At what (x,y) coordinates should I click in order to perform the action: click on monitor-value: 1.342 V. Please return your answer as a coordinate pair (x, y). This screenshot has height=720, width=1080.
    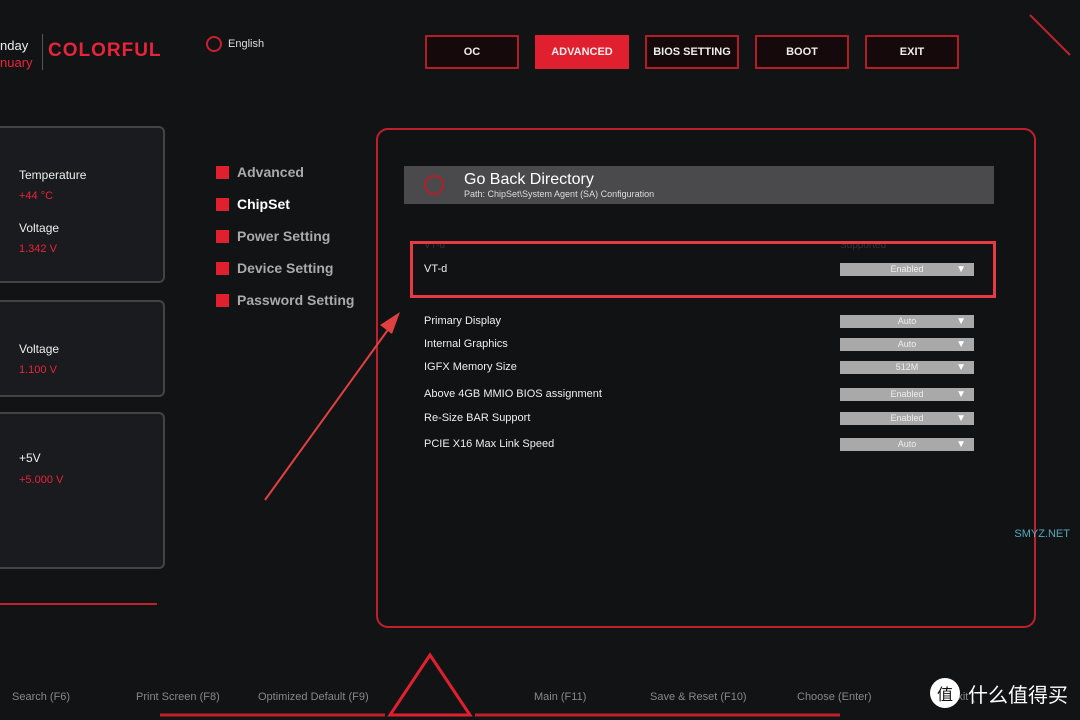
    Looking at the image, I should click on (38, 249).